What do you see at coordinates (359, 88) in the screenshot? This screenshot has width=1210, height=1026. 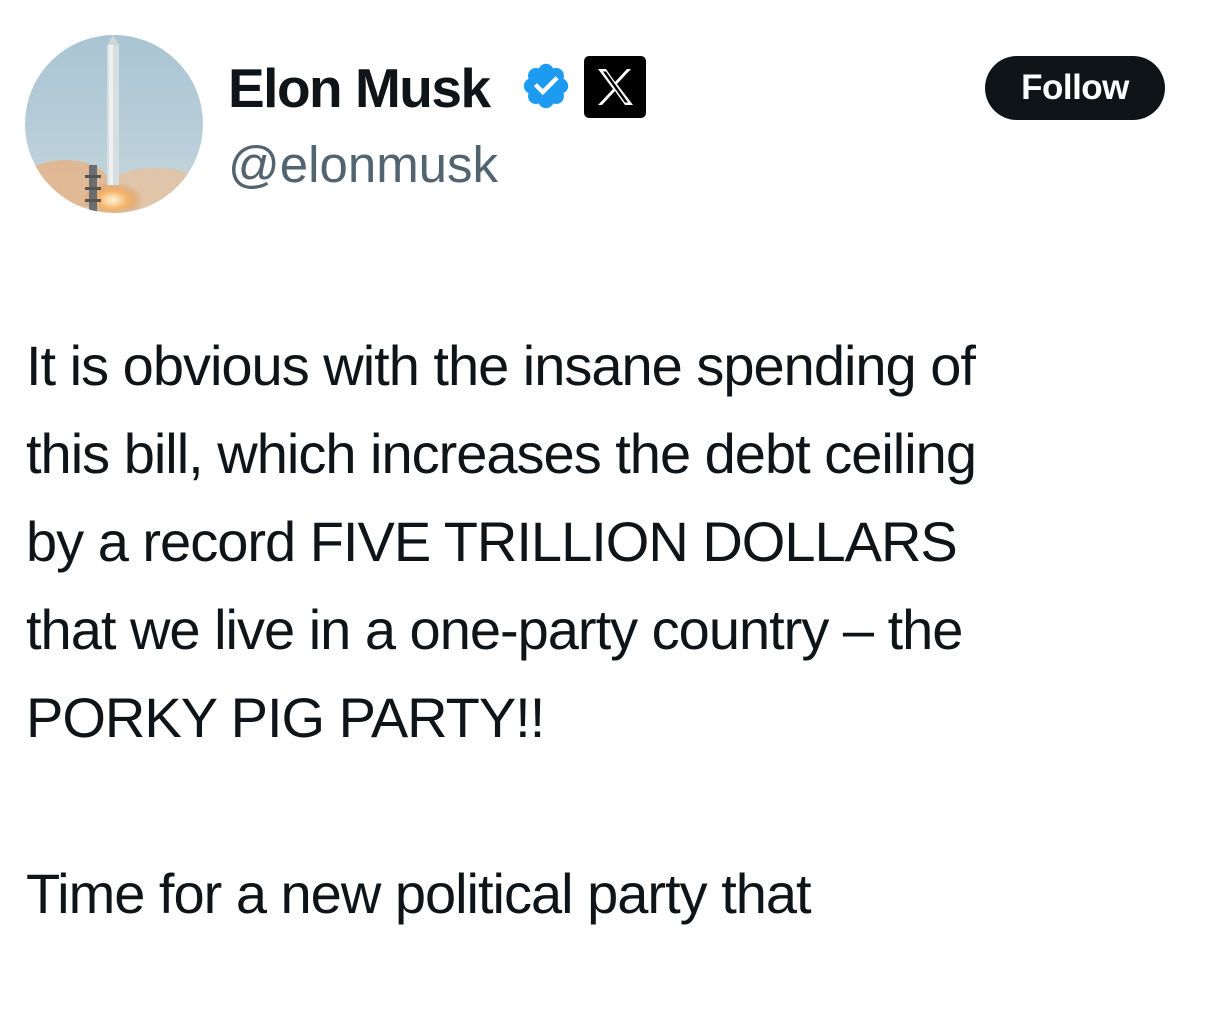 I see `display-name: Elon Musk` at bounding box center [359, 88].